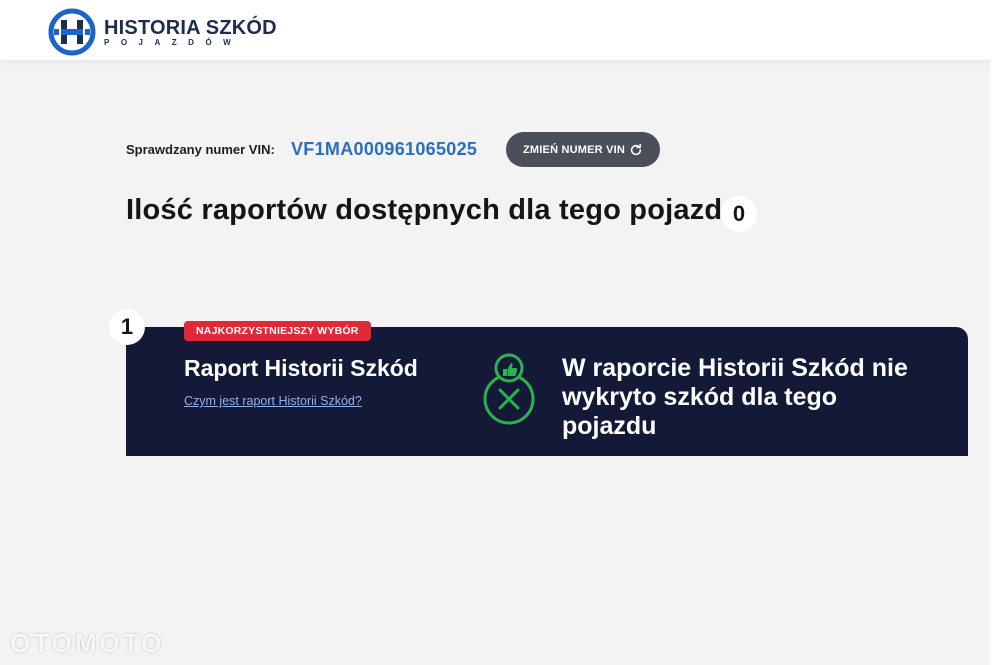  What do you see at coordinates (384, 149) in the screenshot?
I see `vin-value: VF1MA000961065025` at bounding box center [384, 149].